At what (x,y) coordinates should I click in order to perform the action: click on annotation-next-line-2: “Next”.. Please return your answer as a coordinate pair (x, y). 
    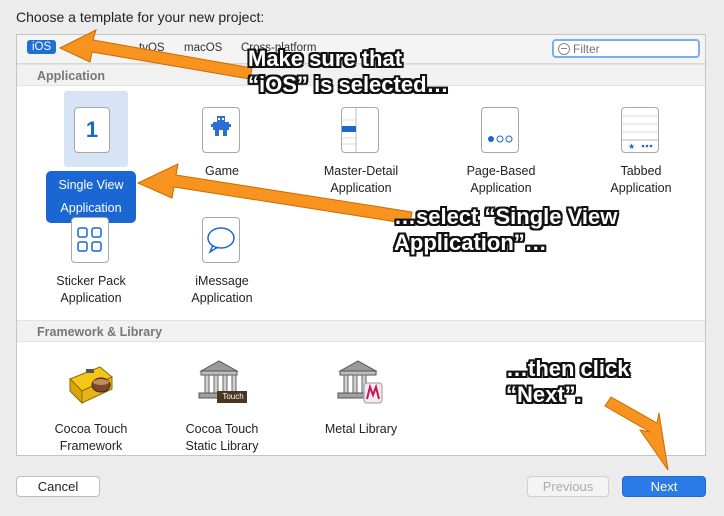
    Looking at the image, I should click on (544, 394).